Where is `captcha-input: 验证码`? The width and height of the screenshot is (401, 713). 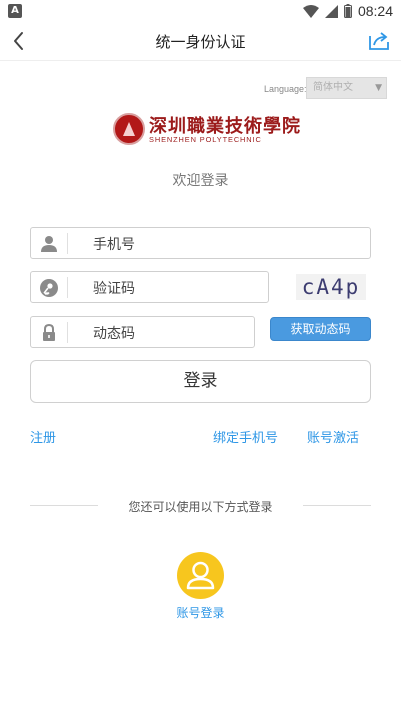 captcha-input: 验证码 is located at coordinates (149, 287).